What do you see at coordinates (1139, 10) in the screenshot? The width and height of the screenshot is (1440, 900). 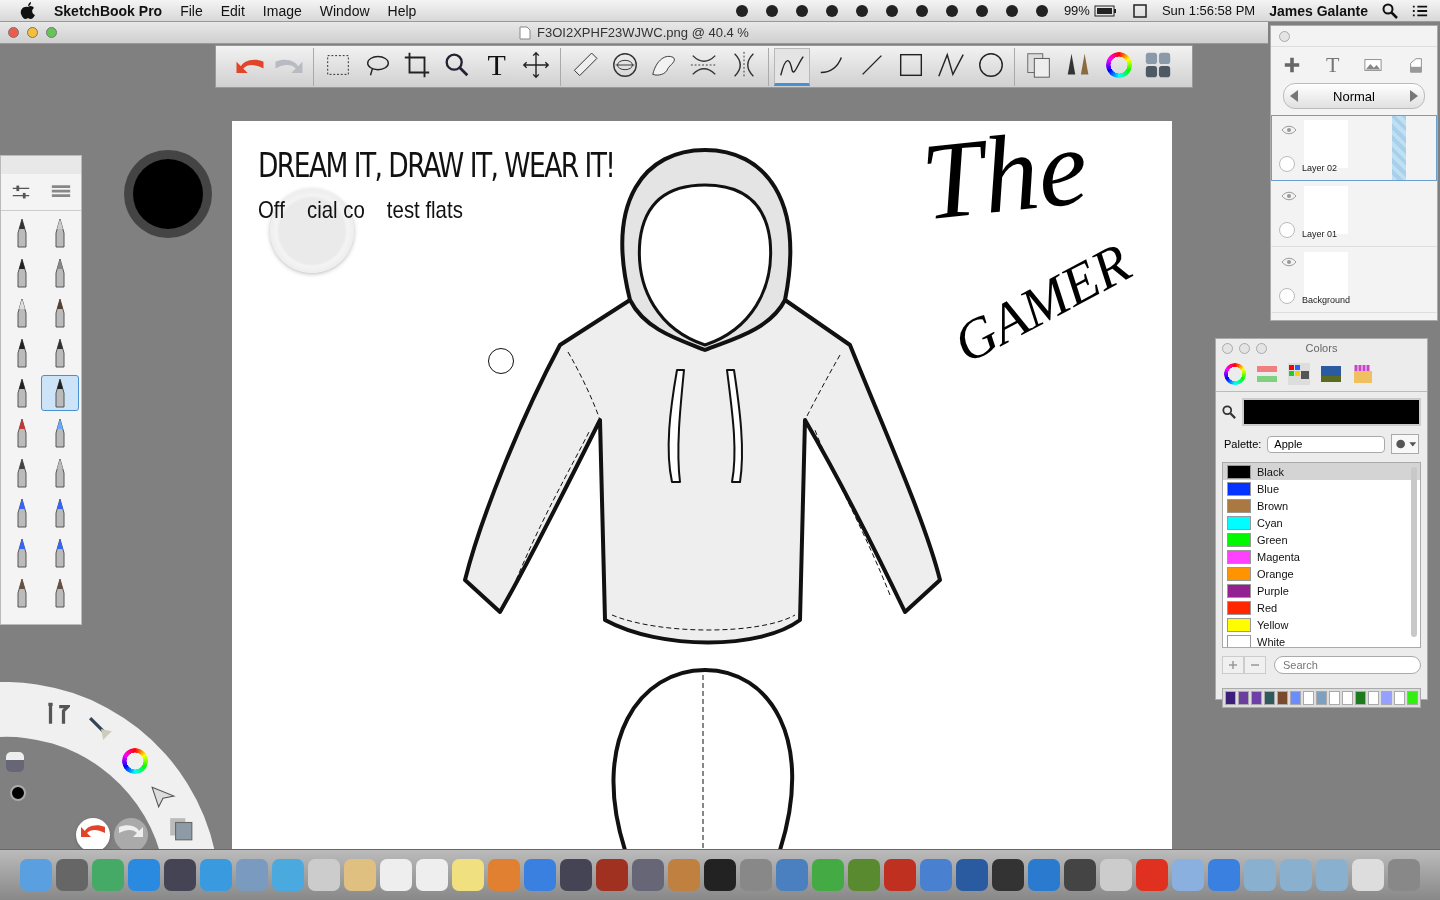 I see `calendar-icon` at bounding box center [1139, 10].